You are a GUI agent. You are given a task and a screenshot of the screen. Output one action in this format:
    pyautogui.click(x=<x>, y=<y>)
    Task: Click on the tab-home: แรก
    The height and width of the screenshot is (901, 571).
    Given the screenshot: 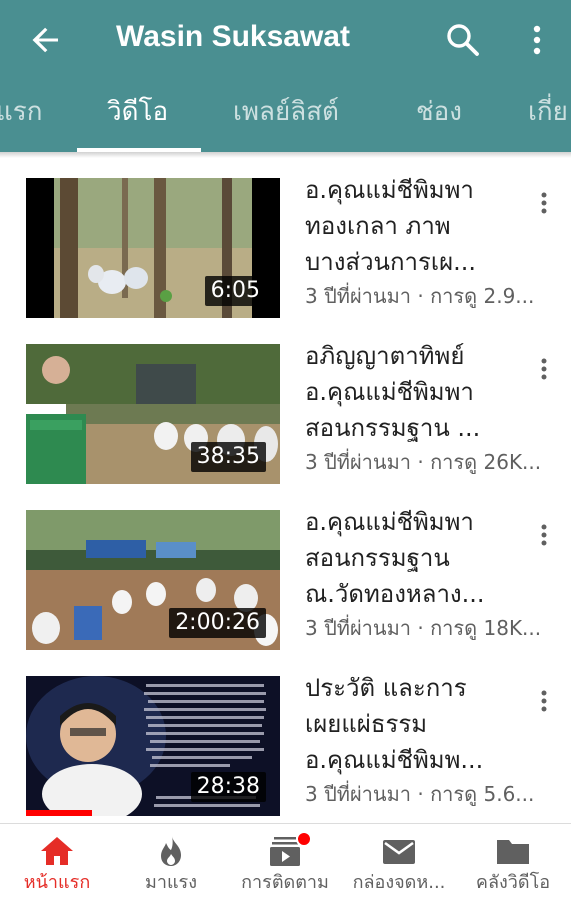 What is the action you would take?
    pyautogui.click(x=21, y=112)
    